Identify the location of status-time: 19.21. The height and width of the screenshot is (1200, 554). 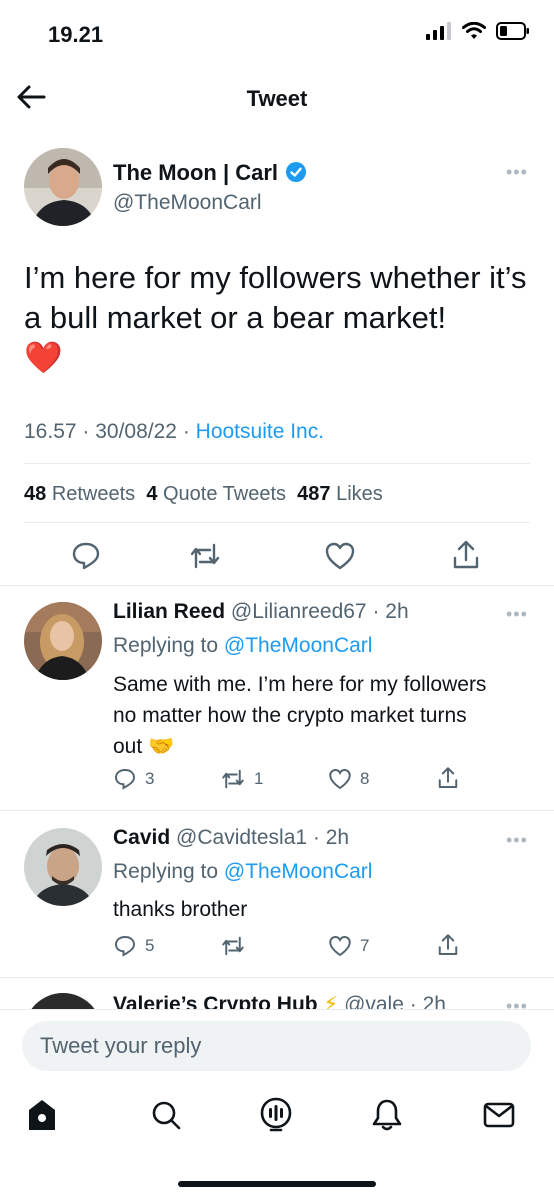
(76, 34).